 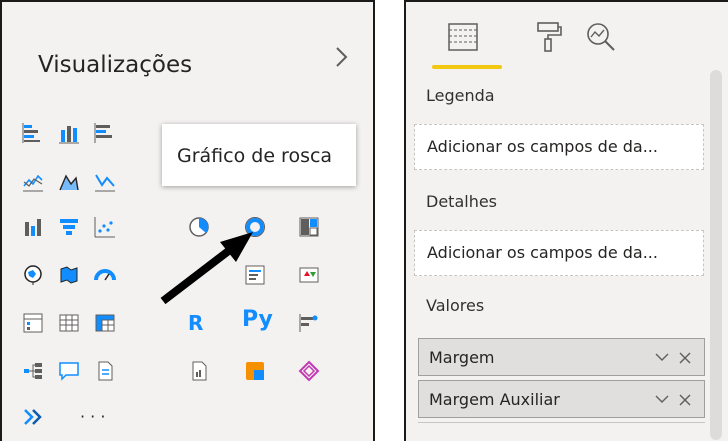 What do you see at coordinates (561, 399) in the screenshot?
I see `values-field-margem-auxiliar: Margem Auxiliar` at bounding box center [561, 399].